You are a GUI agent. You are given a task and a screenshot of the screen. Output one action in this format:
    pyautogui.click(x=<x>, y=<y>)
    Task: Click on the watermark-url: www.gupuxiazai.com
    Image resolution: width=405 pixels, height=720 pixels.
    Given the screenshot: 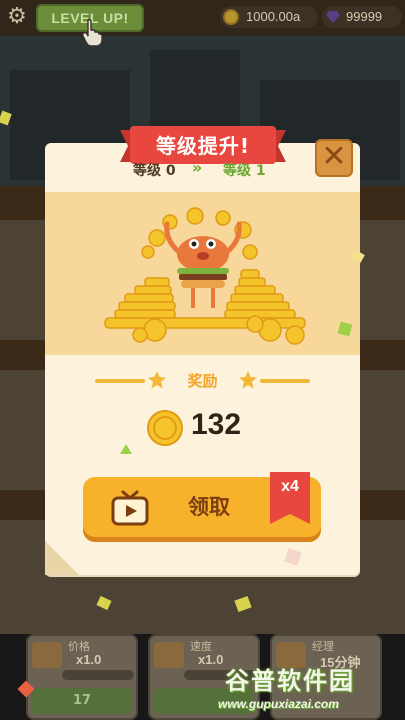 What is the action you would take?
    pyautogui.click(x=278, y=704)
    